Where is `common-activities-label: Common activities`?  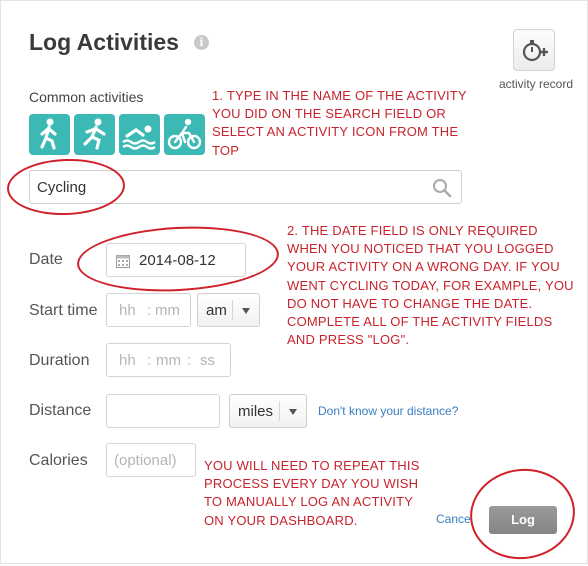
common-activities-label: Common activities is located at coordinates (86, 97).